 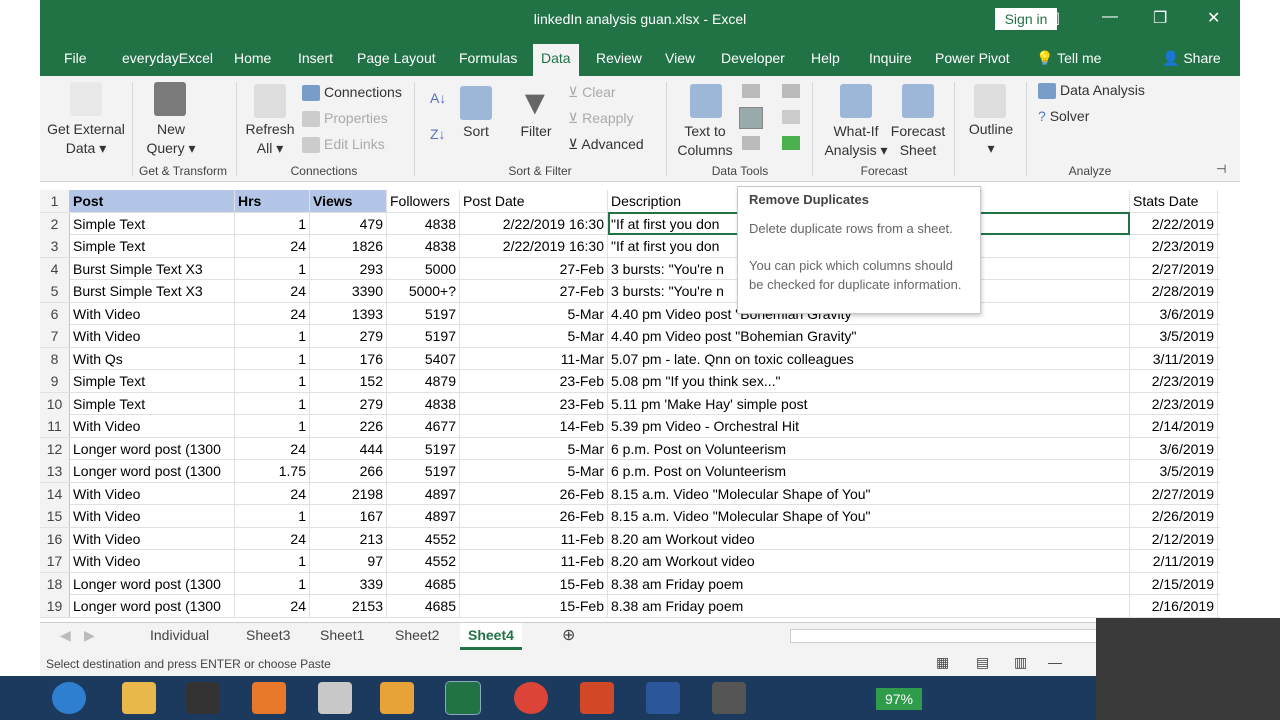 I want to click on tab-file: File, so click(x=75, y=58).